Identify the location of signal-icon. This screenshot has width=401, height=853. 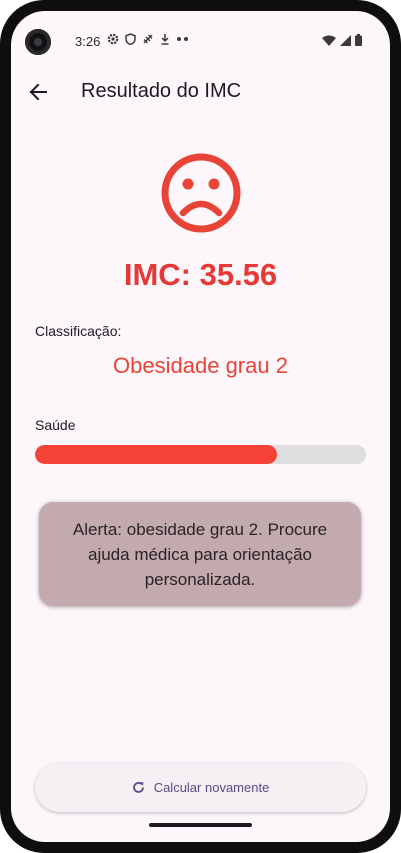
(345, 40).